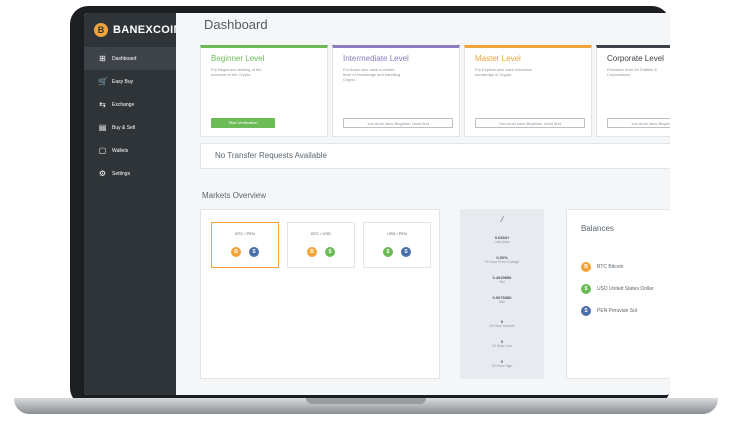 The height and width of the screenshot is (428, 733). I want to click on sidebar-item-label: Wallets, so click(120, 150).